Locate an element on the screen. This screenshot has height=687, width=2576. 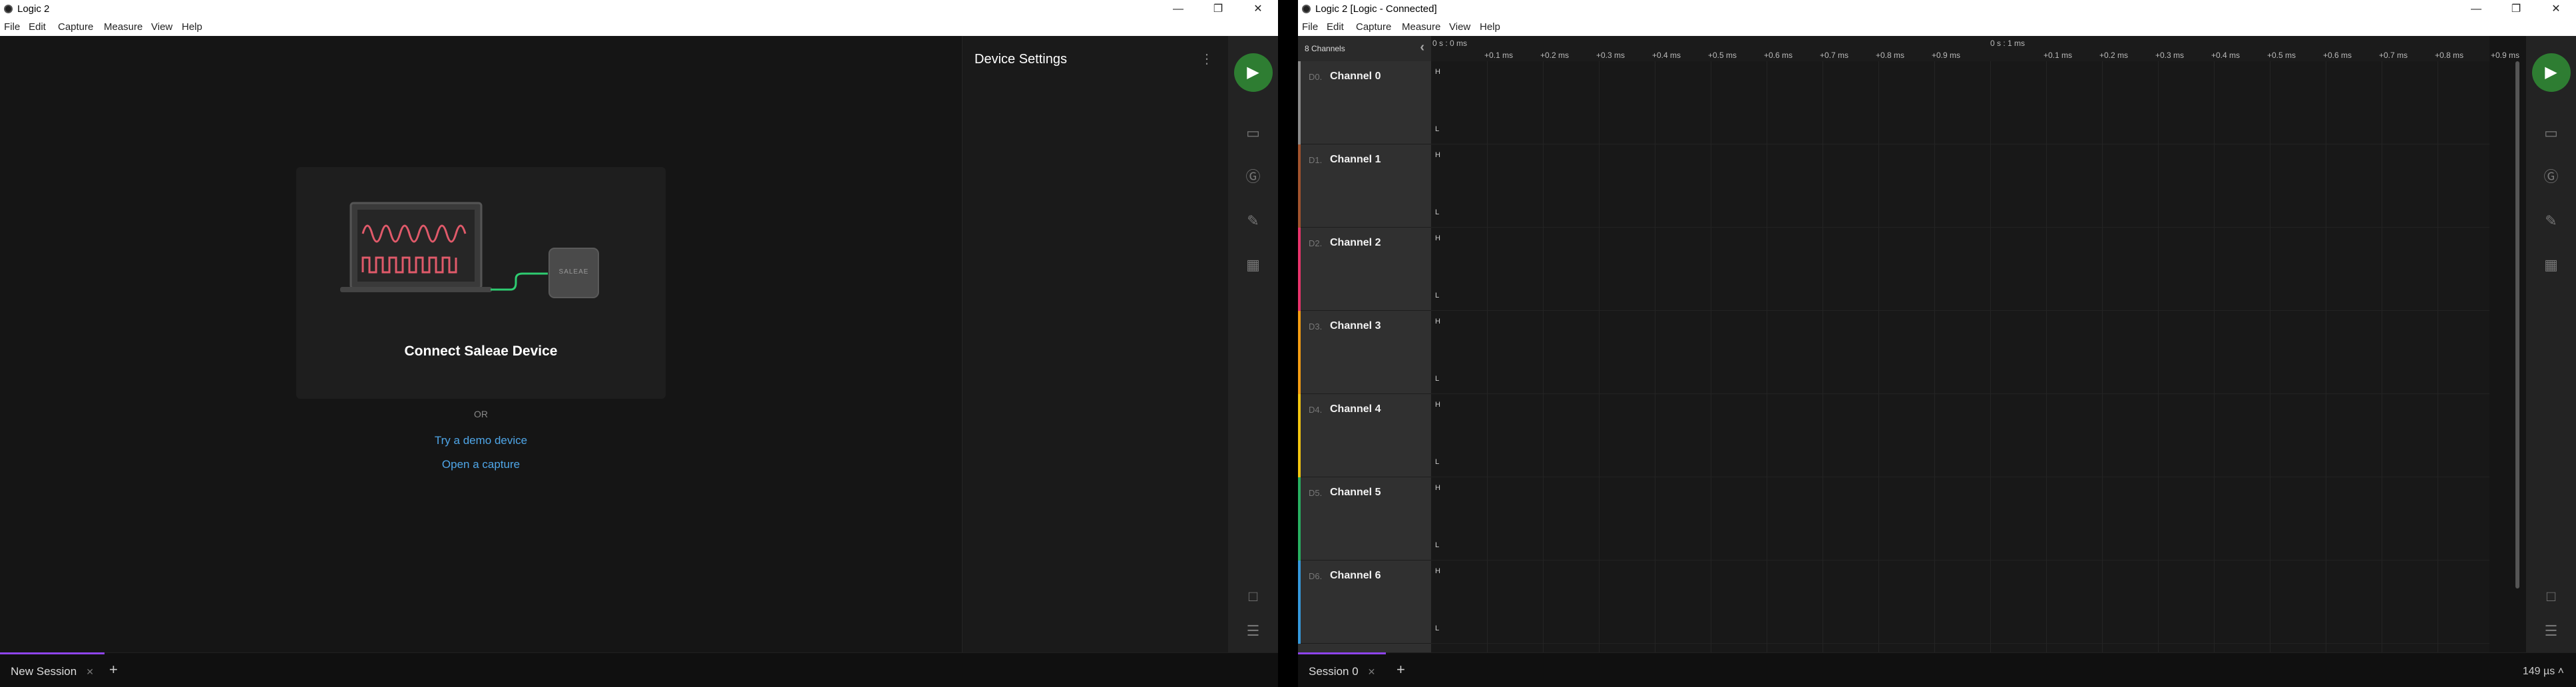
channel-name: Channel 3 is located at coordinates (1355, 326).